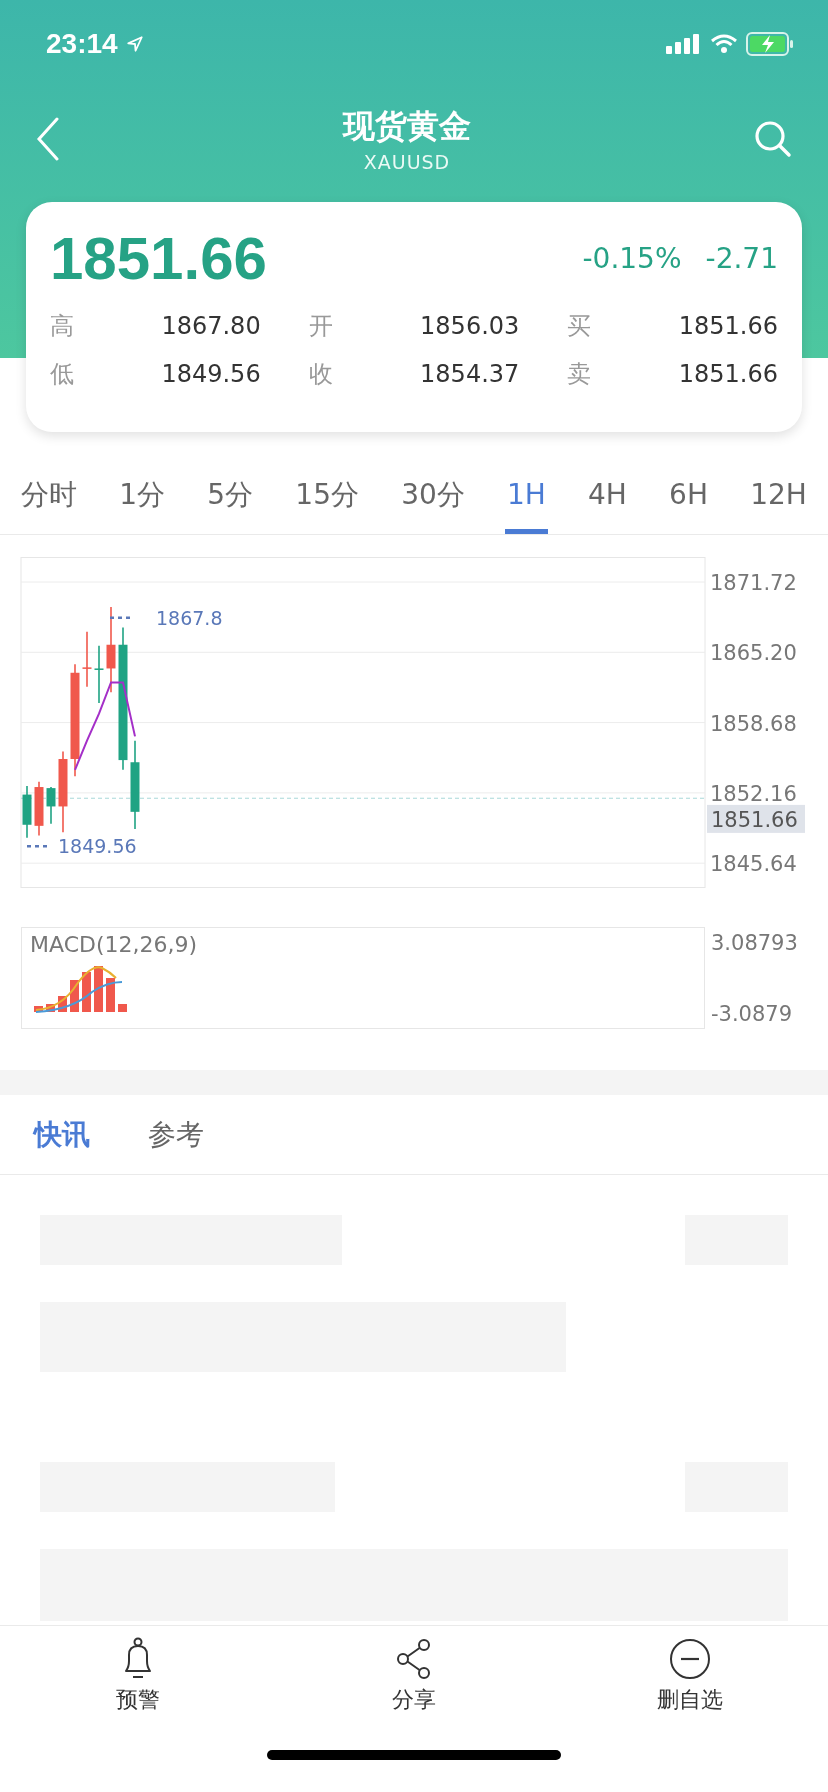 Image resolution: width=828 pixels, height=1792 pixels. What do you see at coordinates (752, 1014) in the screenshot?
I see `macd-axis-label: -3.0879` at bounding box center [752, 1014].